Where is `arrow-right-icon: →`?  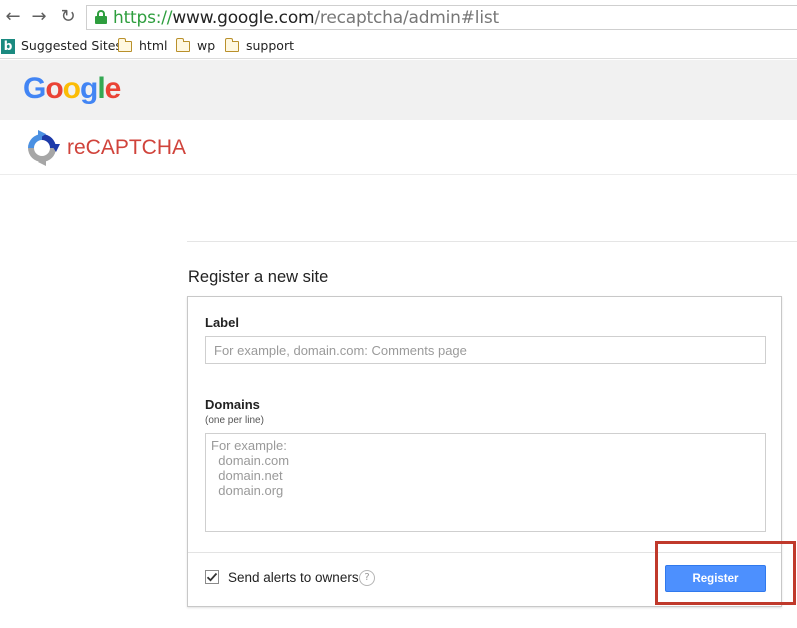 arrow-right-icon: → is located at coordinates (39, 17).